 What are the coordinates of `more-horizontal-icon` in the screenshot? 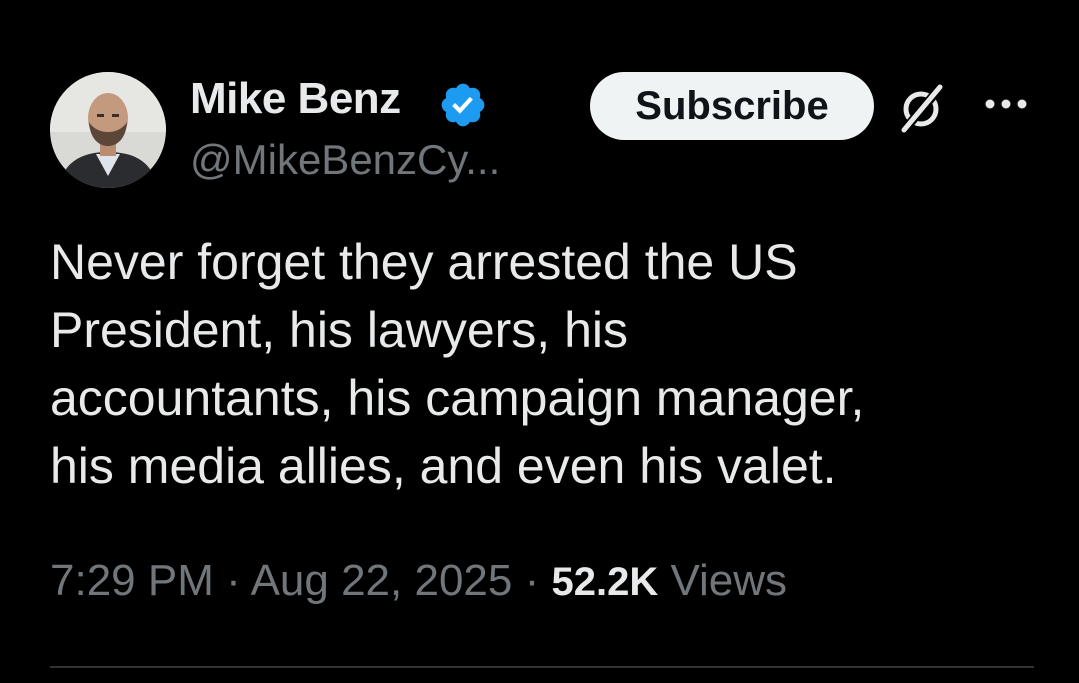 It's located at (1006, 104).